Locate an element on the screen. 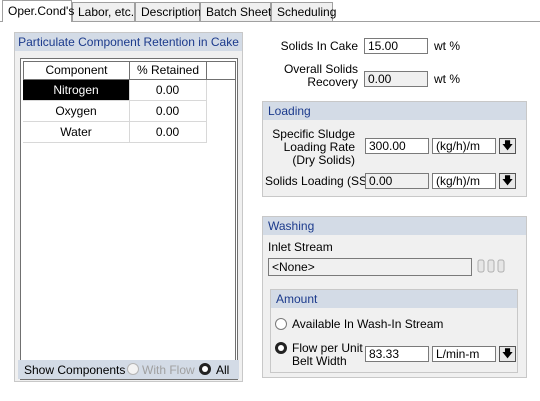 This screenshot has width=540, height=401. flow-unit-select: L/min-m is located at coordinates (464, 354).